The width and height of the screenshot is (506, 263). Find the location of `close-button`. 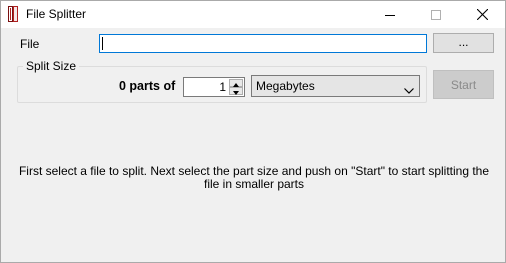

close-button is located at coordinates (482, 14).